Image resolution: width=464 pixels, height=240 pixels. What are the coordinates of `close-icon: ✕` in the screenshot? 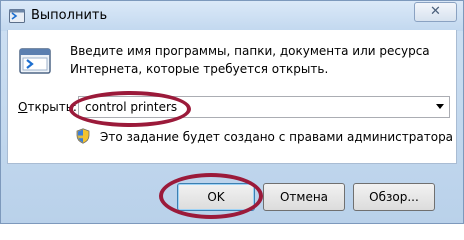 It's located at (435, 11).